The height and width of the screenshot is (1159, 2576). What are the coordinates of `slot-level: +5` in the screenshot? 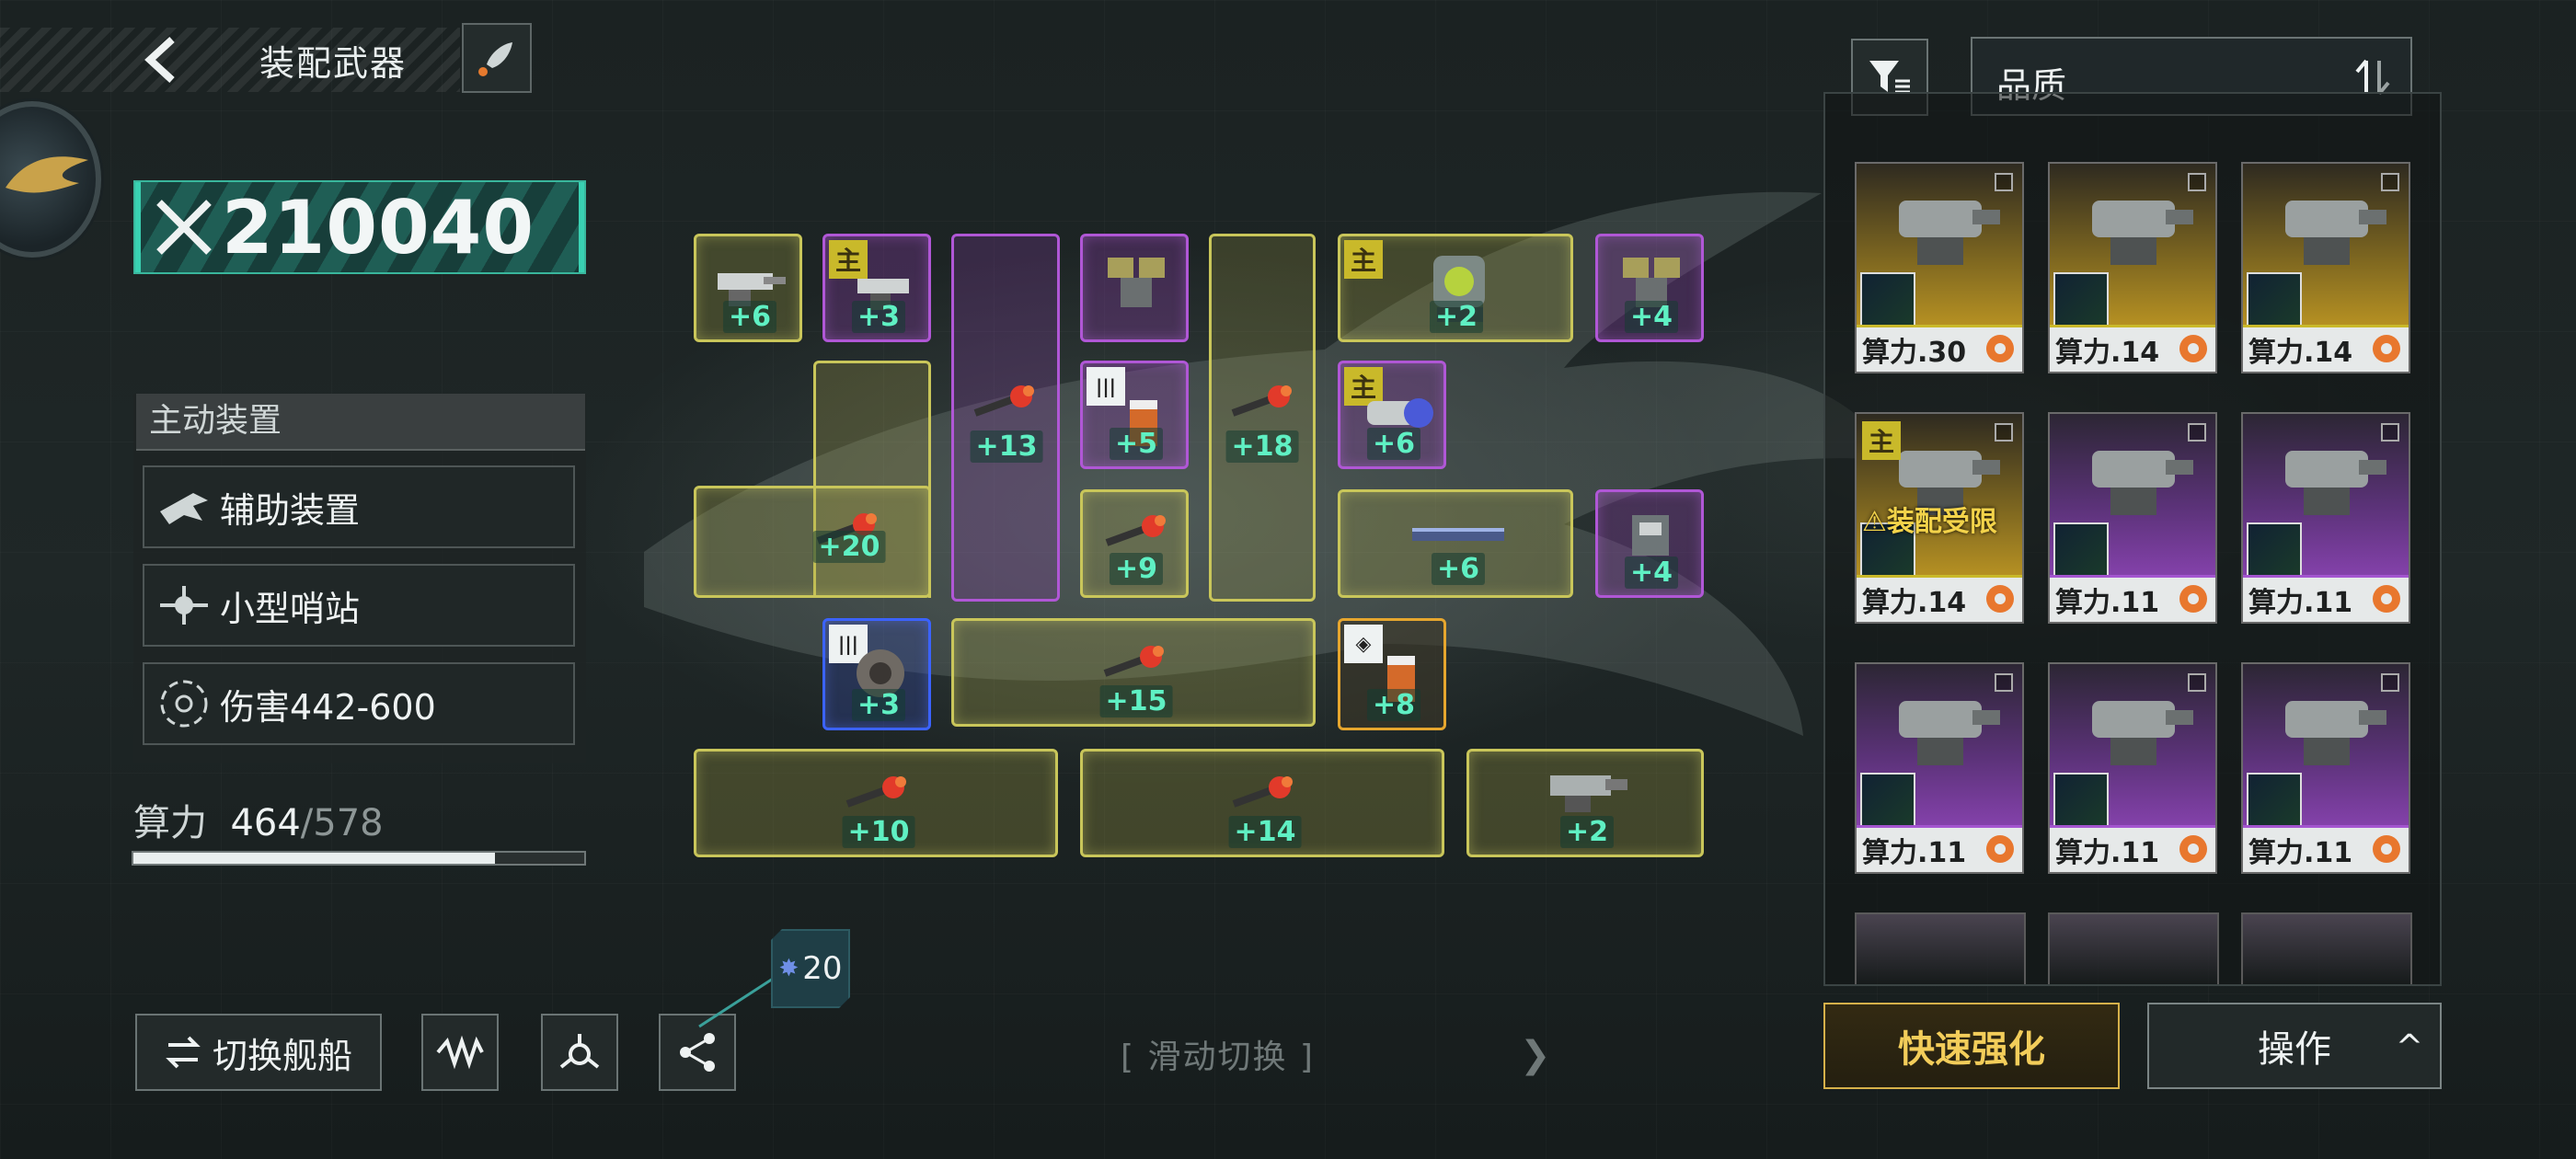 It's located at (1136, 444).